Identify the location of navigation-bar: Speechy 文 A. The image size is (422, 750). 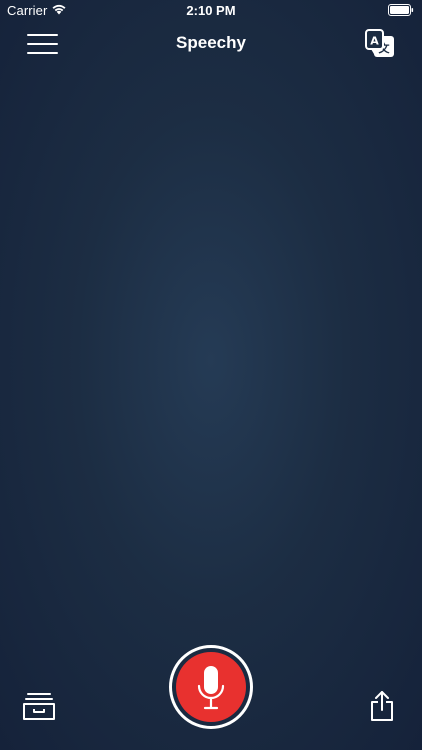
(211, 44).